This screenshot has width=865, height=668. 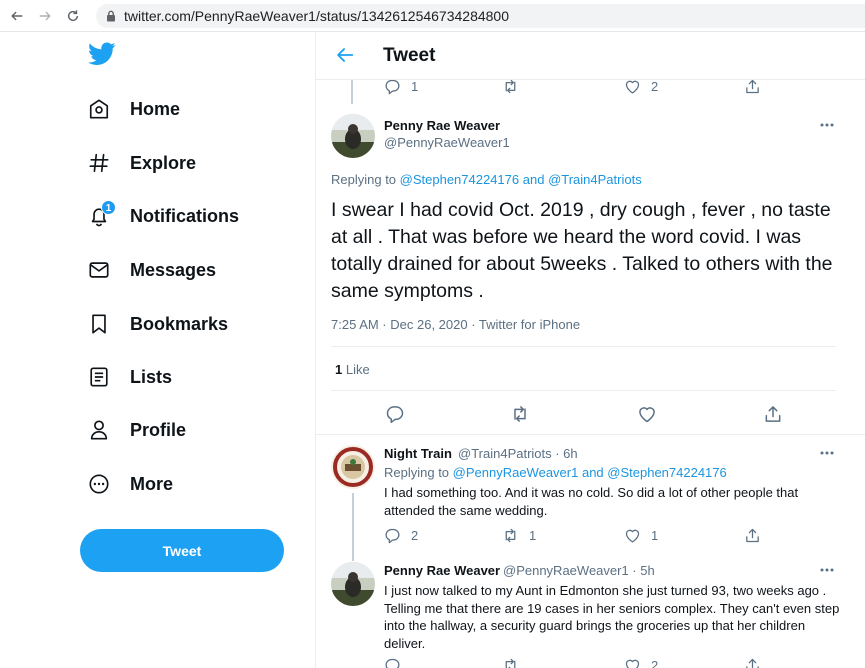 I want to click on sidebar-item-label: Messages, so click(x=173, y=269).